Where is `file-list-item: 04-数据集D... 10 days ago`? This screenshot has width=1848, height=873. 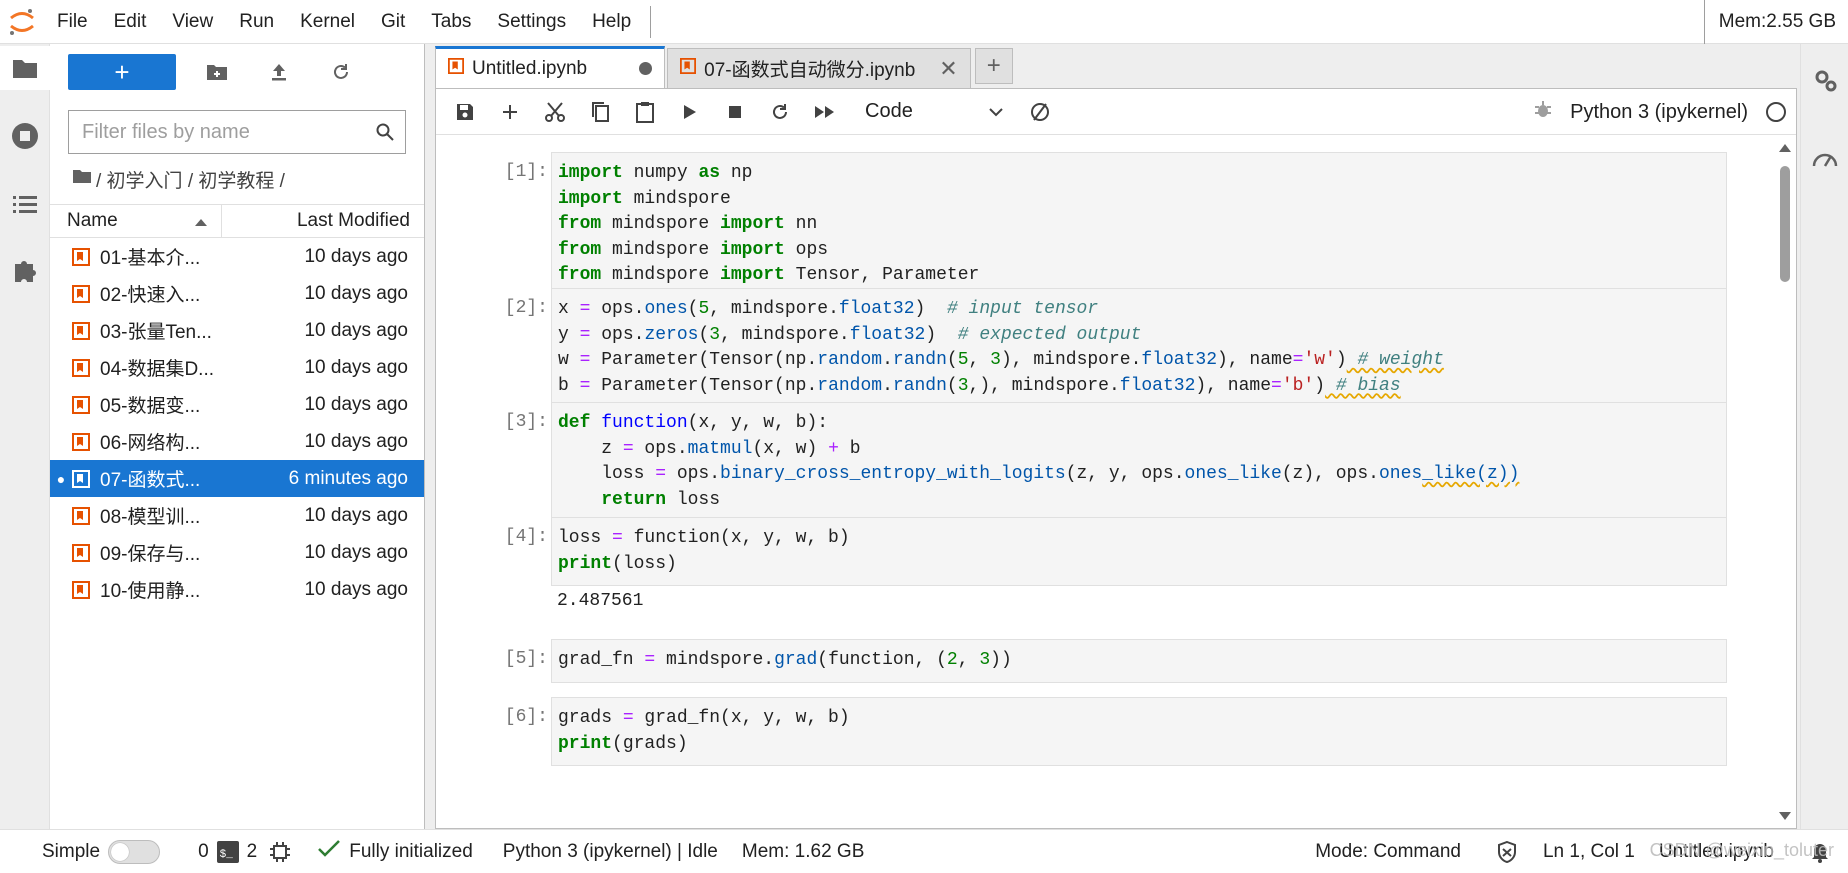
file-list-item: 04-数据集D... 10 days ago is located at coordinates (237, 367).